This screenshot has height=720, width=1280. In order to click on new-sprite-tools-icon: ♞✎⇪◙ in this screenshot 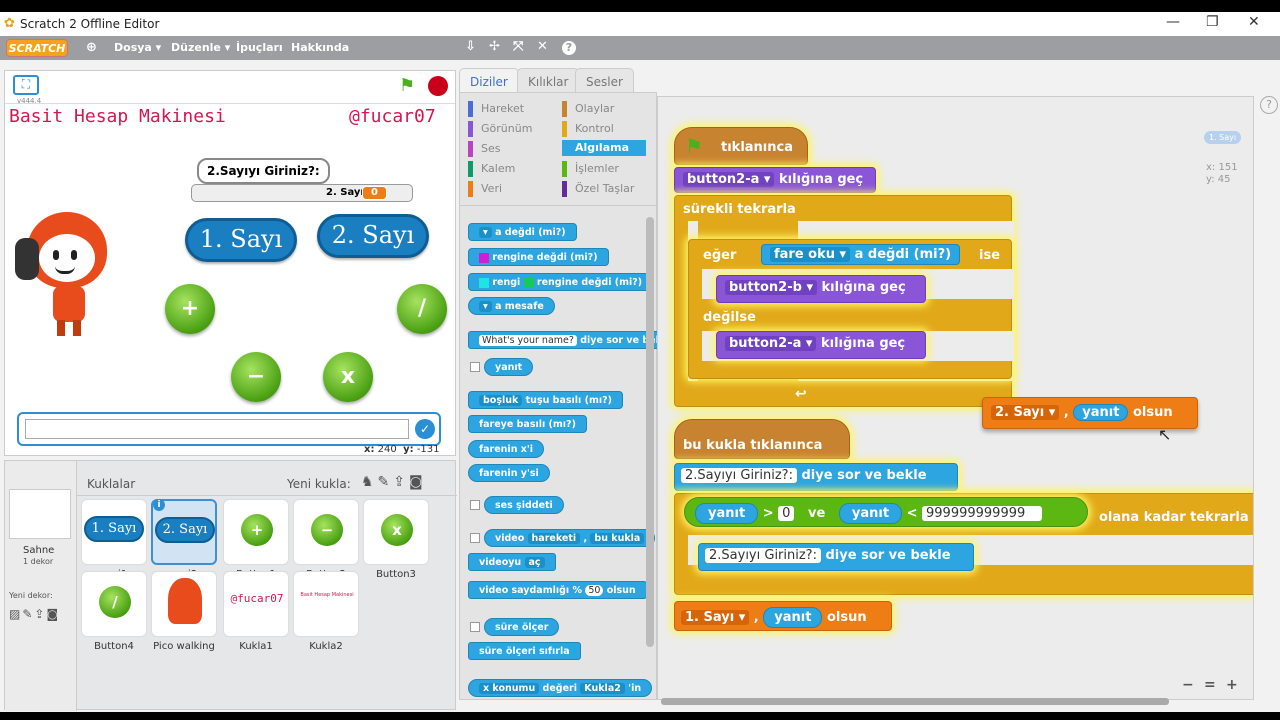, I will do `click(394, 482)`.